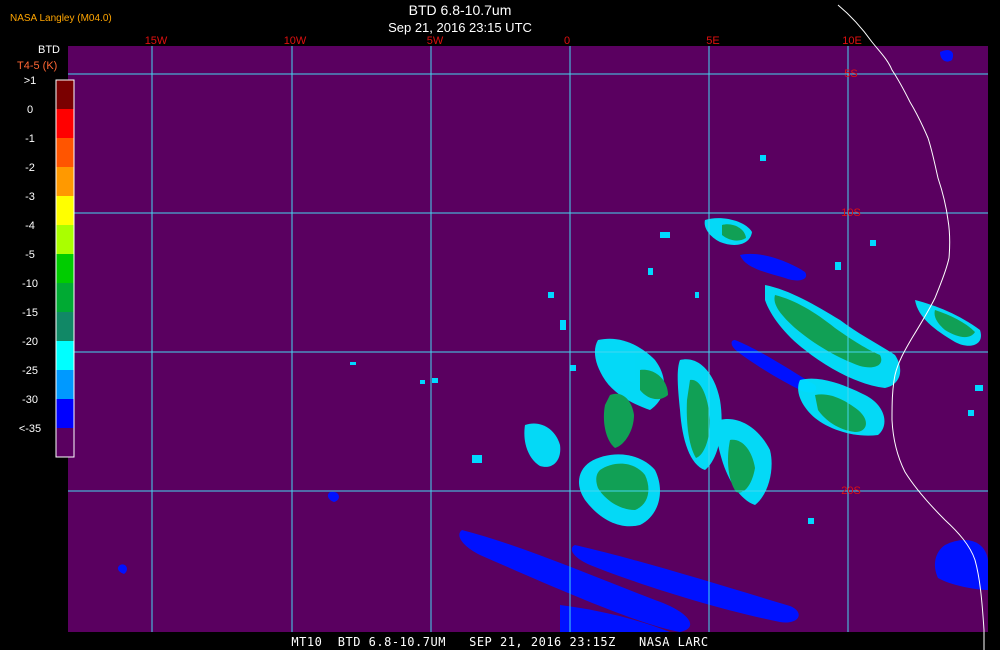 This screenshot has height=650, width=1000. Describe the element at coordinates (503, 41) in the screenshot. I see `longitude-labels: 15W 10W 5W 0 5E 10E` at that location.